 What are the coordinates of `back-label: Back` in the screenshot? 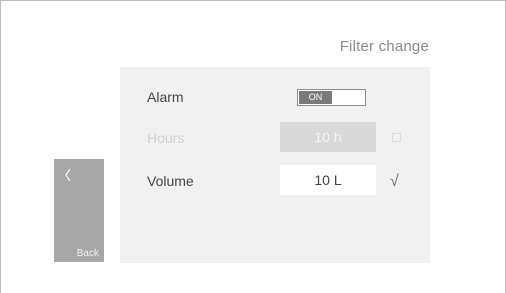 It's located at (87, 253).